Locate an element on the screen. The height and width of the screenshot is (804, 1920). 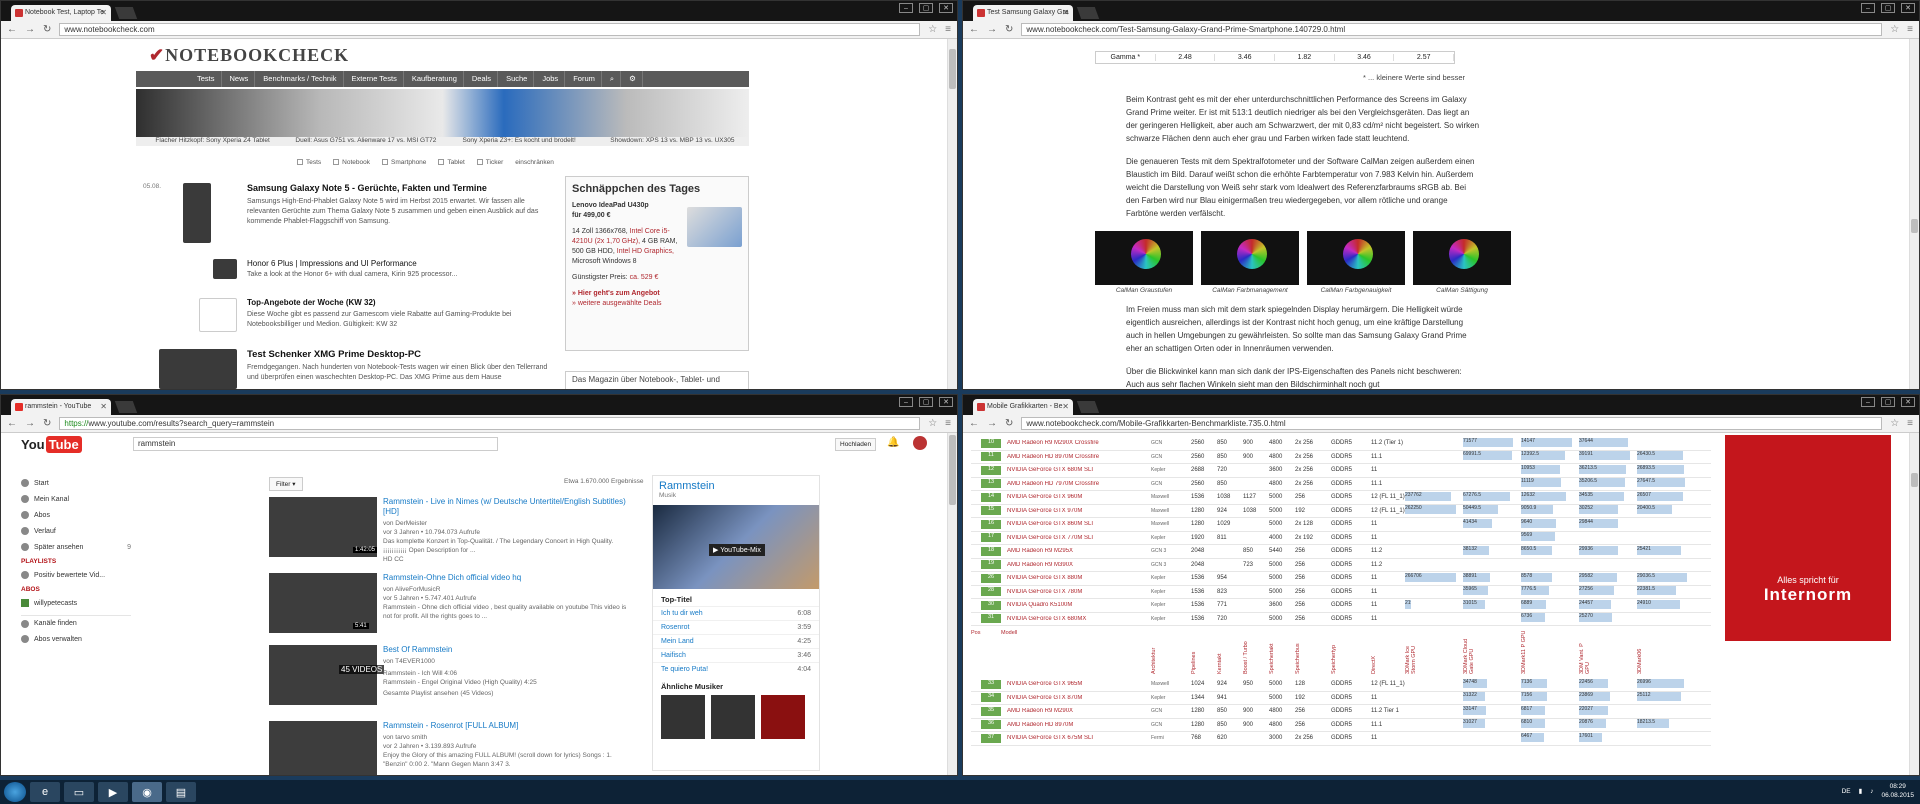
column-header: Architektur is located at coordinates (1171, 652).